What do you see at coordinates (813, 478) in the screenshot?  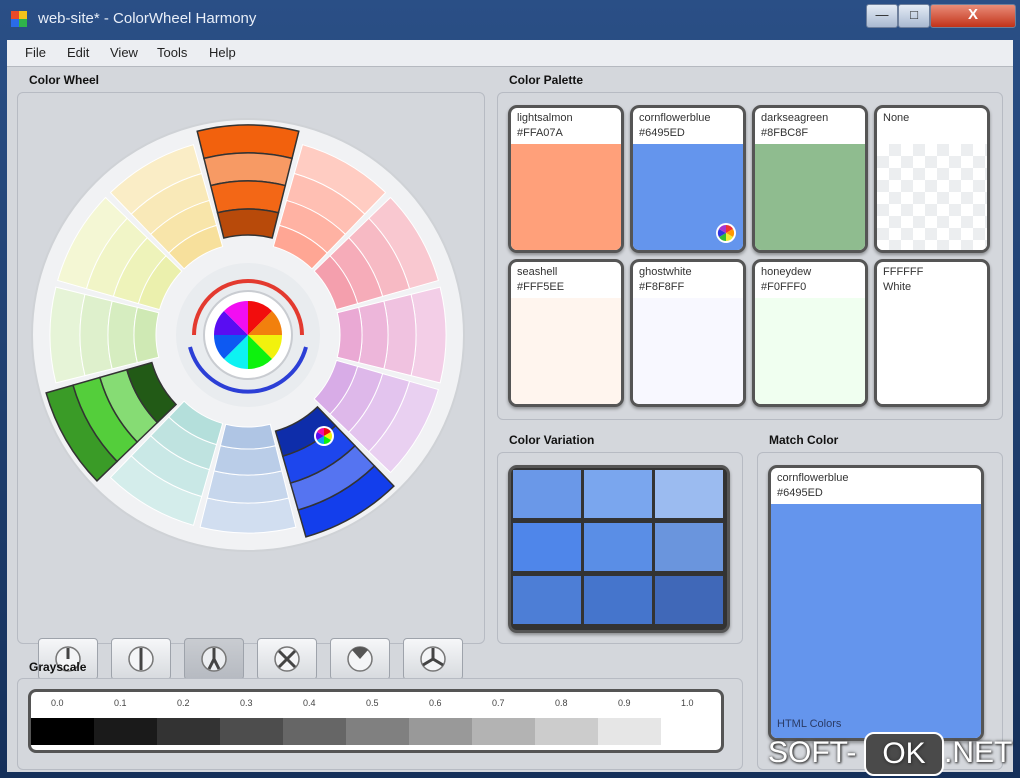 I see `match-color-name: cornflowerblue` at bounding box center [813, 478].